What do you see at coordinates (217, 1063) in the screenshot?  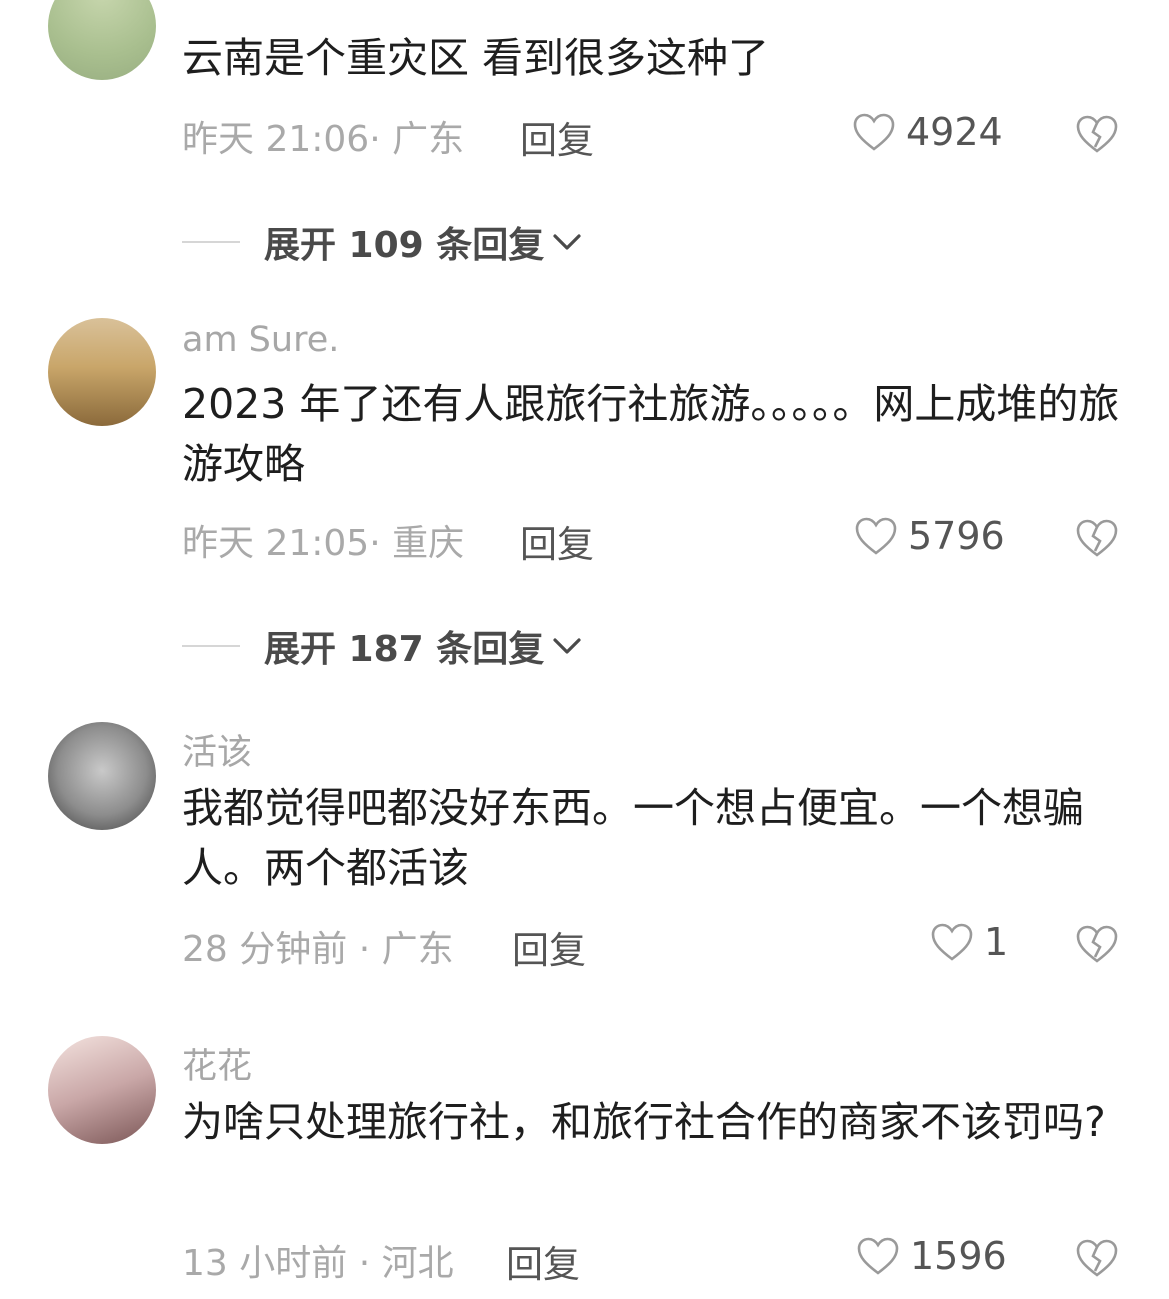 I see `username: 花花` at bounding box center [217, 1063].